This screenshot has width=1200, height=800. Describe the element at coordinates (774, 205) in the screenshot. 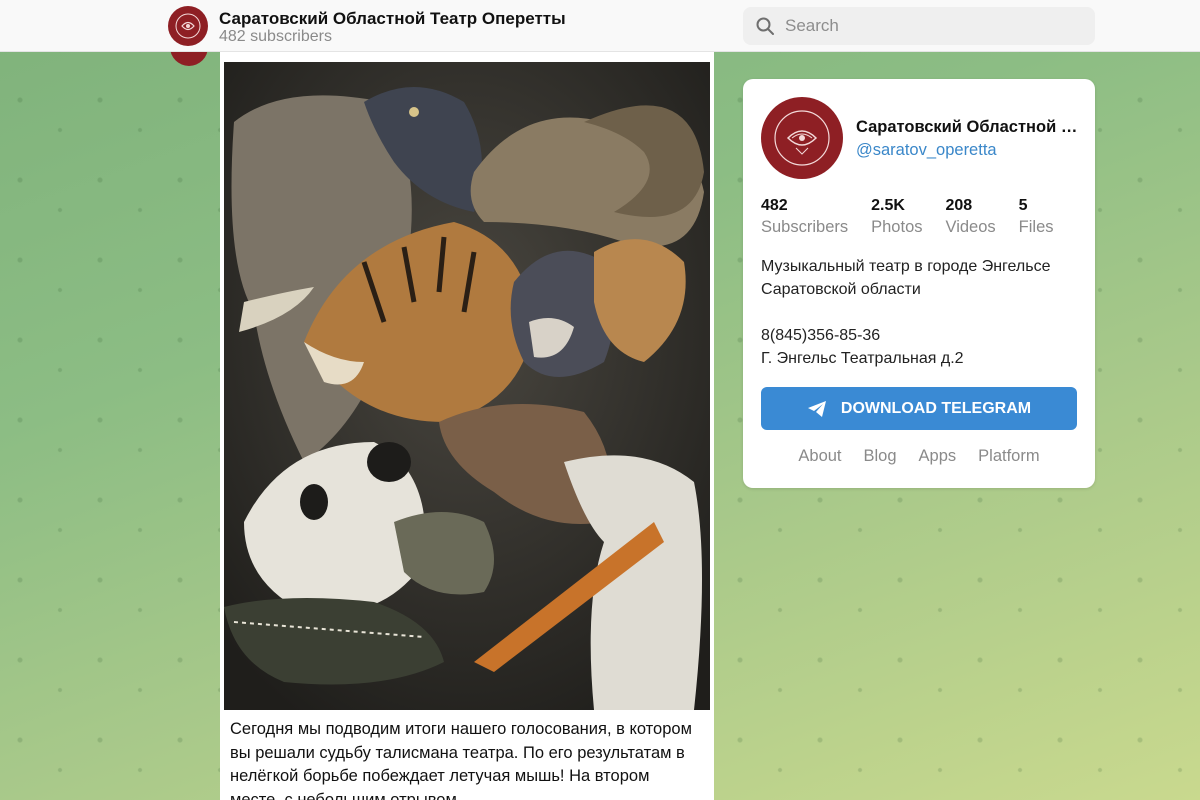

I see `stat-value: 482` at that location.